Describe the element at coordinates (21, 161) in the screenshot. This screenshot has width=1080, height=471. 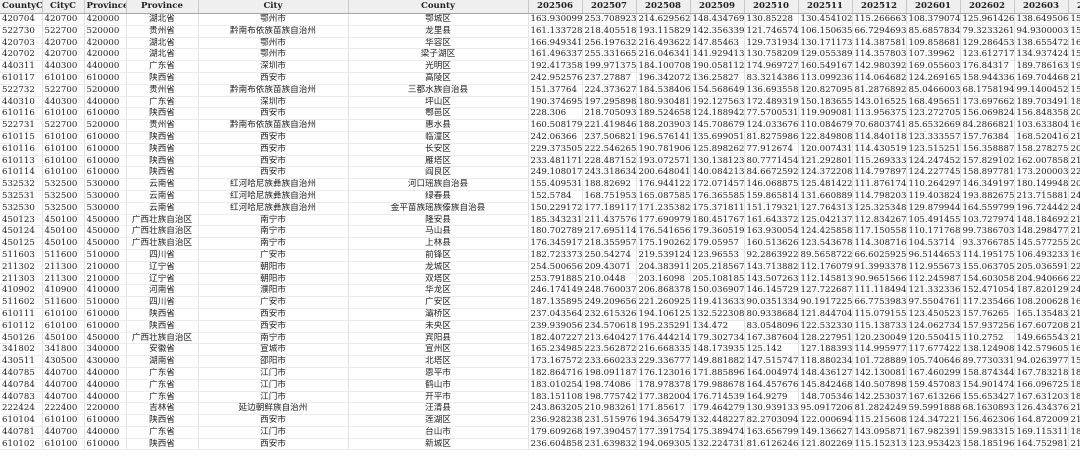
I see `table-cell: 610113` at that location.